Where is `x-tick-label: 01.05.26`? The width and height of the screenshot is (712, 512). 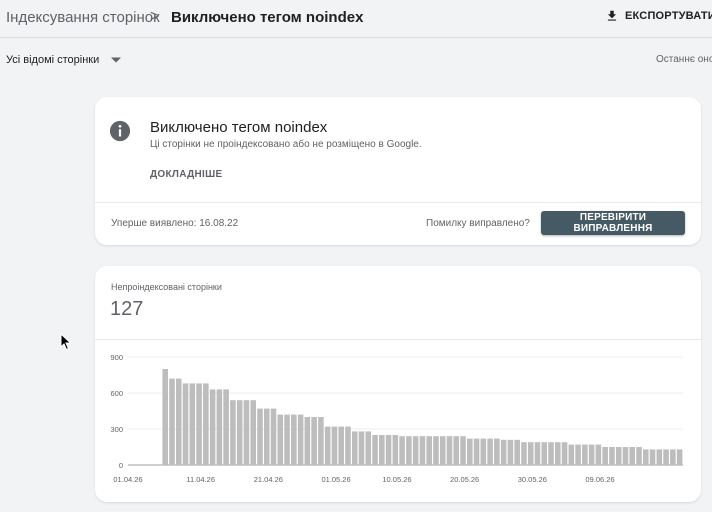
x-tick-label: 01.05.26 is located at coordinates (335, 479).